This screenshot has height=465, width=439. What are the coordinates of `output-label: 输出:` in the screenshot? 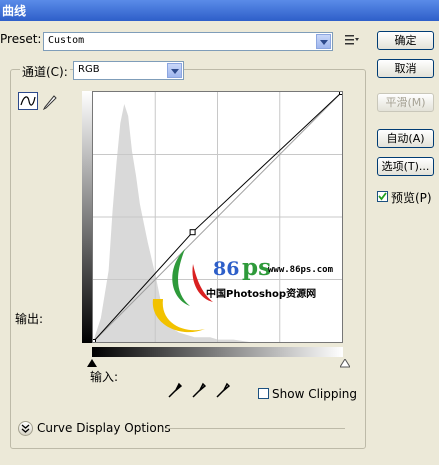 It's located at (29, 319).